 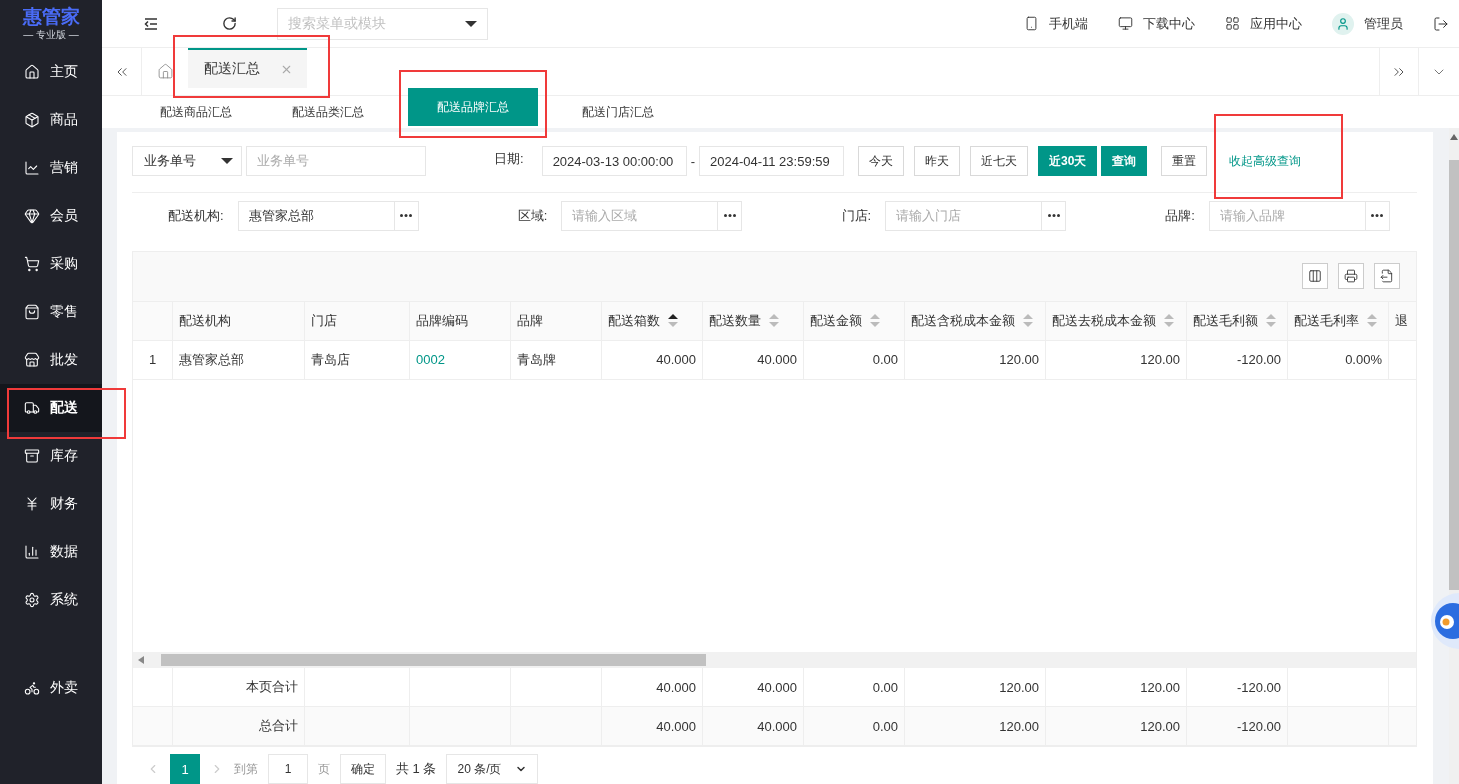 I want to click on filter-field: 惠管家总部, so click(x=316, y=215).